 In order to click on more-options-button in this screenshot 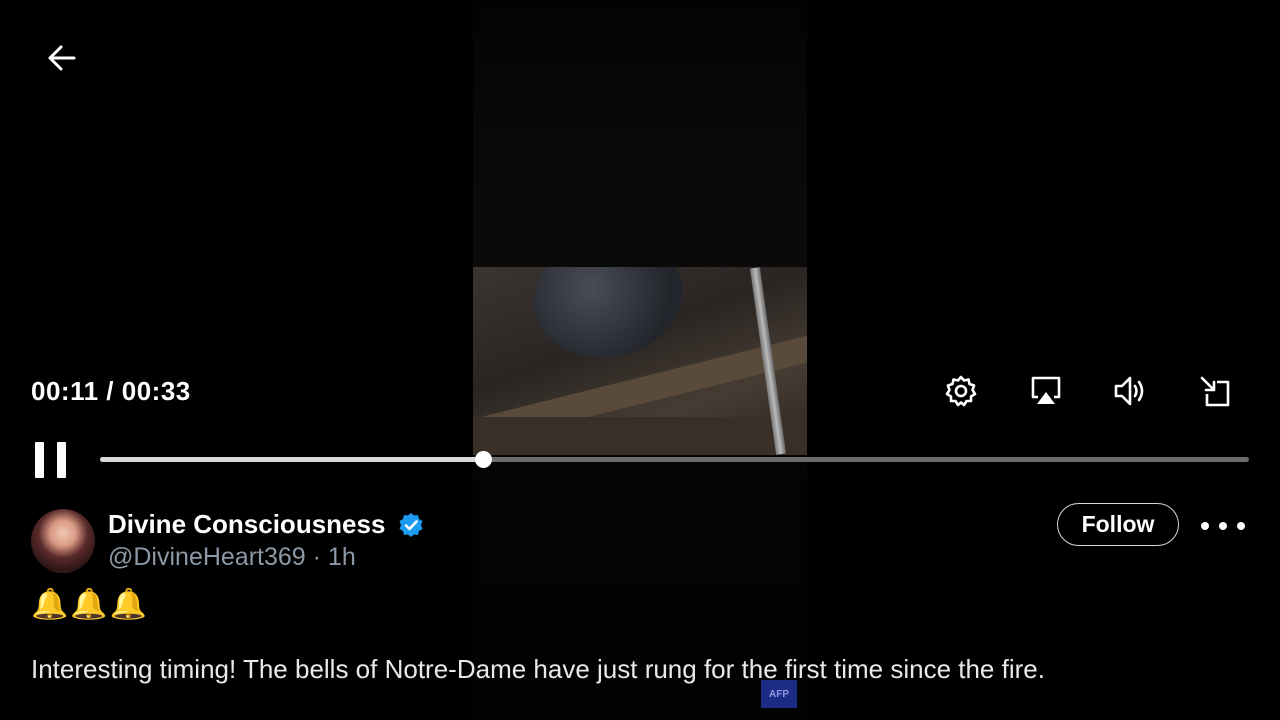, I will do `click(1223, 526)`.